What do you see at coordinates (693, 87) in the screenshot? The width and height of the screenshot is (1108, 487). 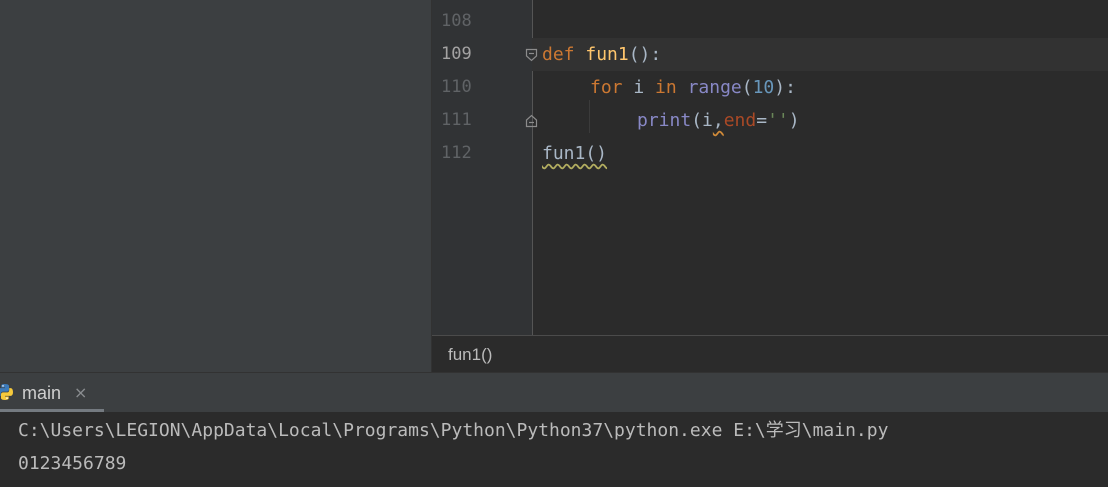 I see `code-text: for i in range(10):` at bounding box center [693, 87].